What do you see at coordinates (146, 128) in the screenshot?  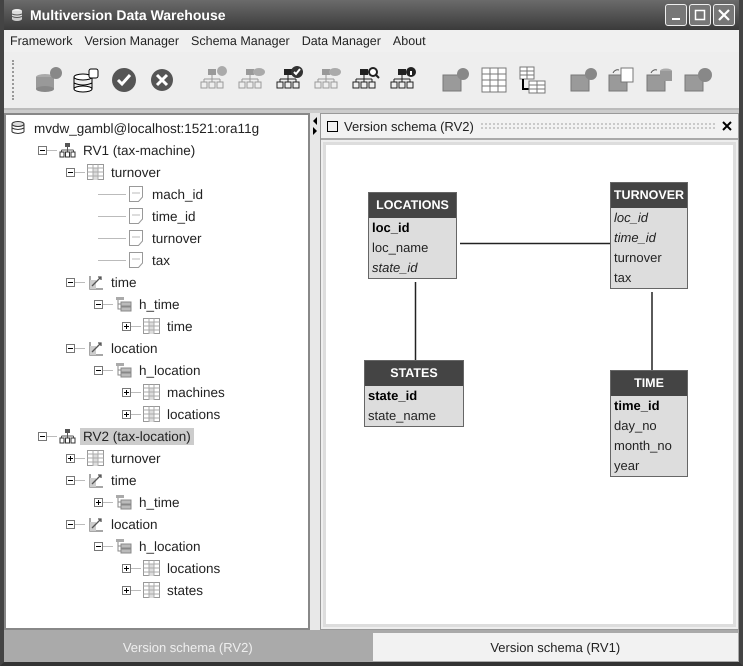 I see `tree-item: mvdw_gambl@localhost:1521:ora11g` at bounding box center [146, 128].